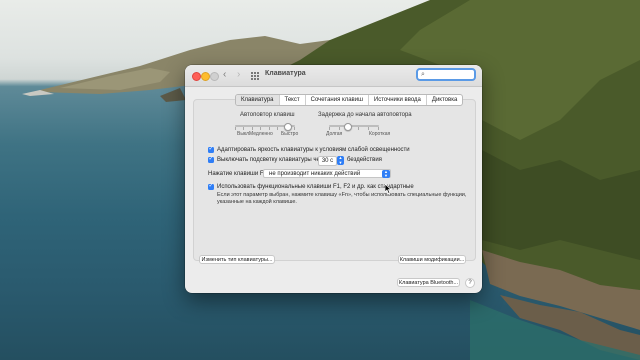  Describe the element at coordinates (340, 160) in the screenshot. I see `backlight-timeout-stepper: ▲ ▼` at that location.